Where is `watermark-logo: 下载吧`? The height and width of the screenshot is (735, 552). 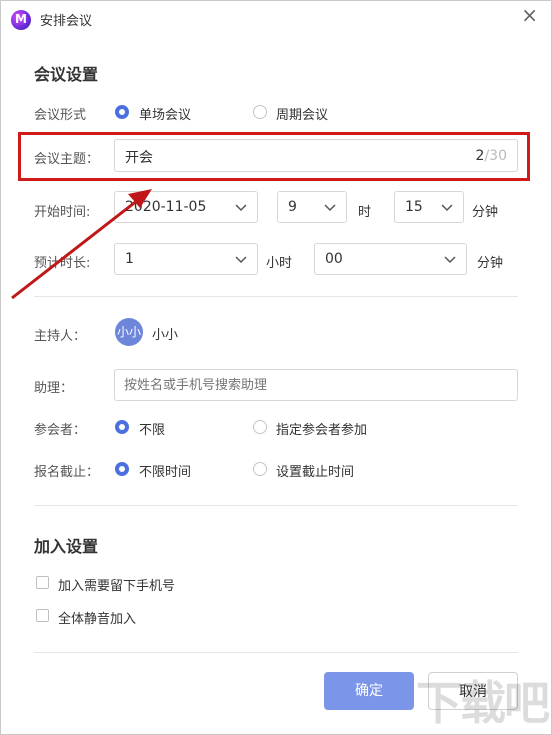 watermark-logo: 下载吧 is located at coordinates (483, 703).